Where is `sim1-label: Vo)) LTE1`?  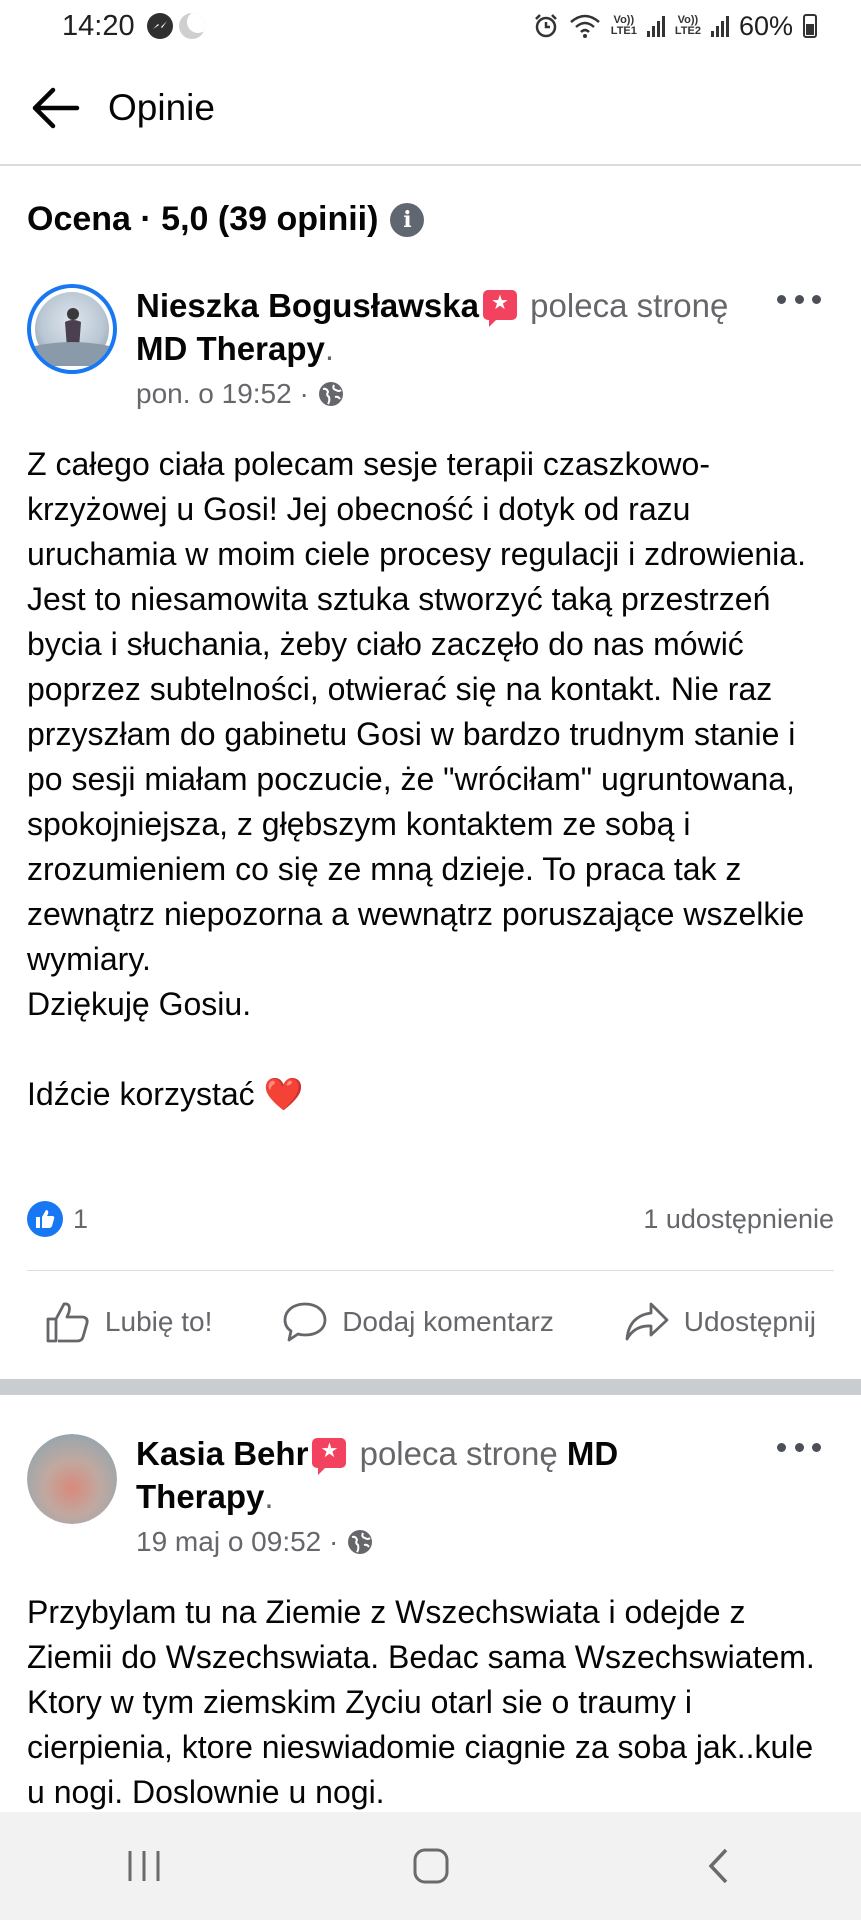
sim1-label: Vo)) LTE1 is located at coordinates (623, 25).